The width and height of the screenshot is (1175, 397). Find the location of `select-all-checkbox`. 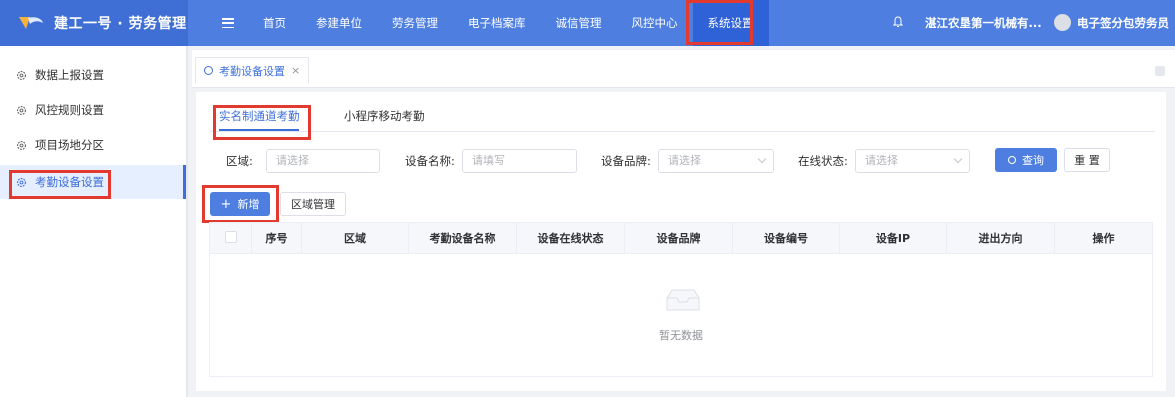

select-all-checkbox is located at coordinates (231, 237).